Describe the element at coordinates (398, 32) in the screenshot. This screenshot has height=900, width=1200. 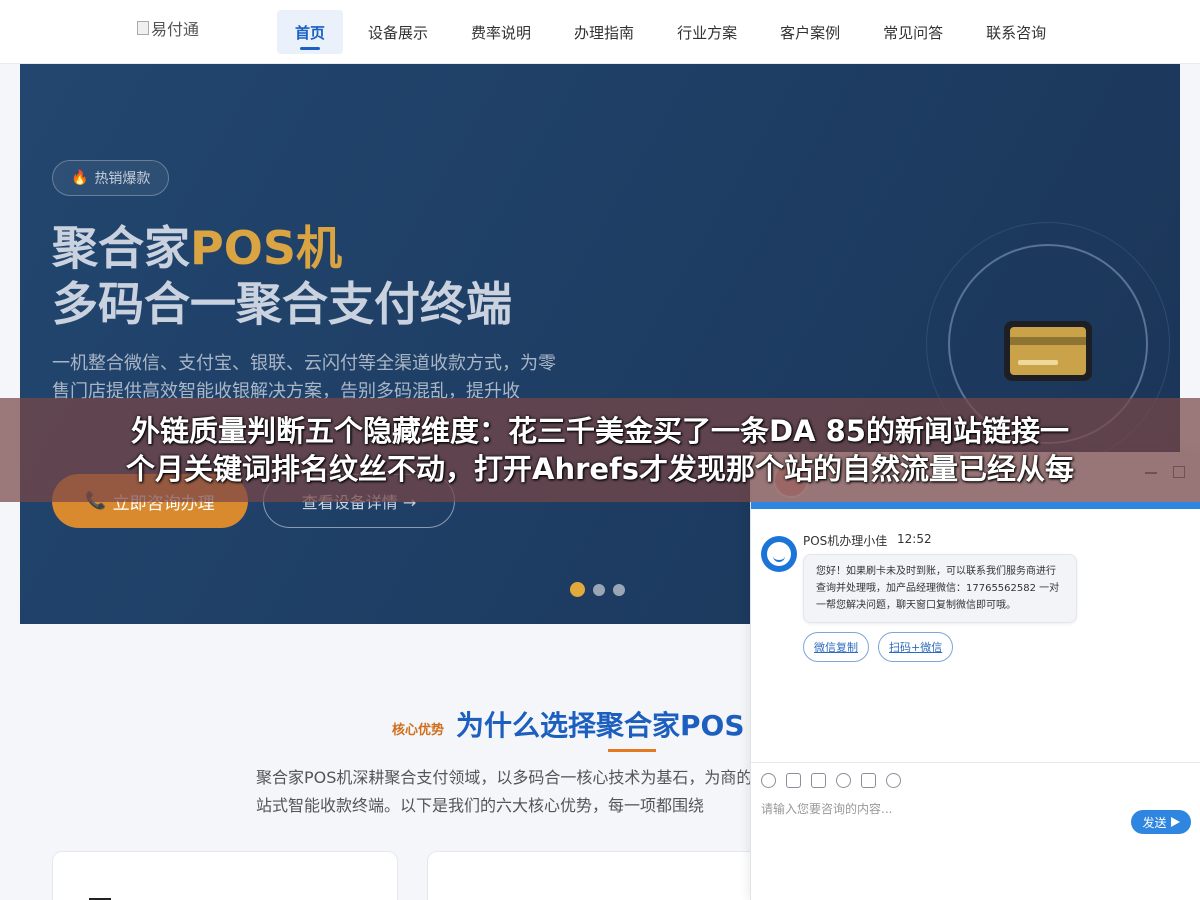
I see `nav-item-devices: 设备展示` at that location.